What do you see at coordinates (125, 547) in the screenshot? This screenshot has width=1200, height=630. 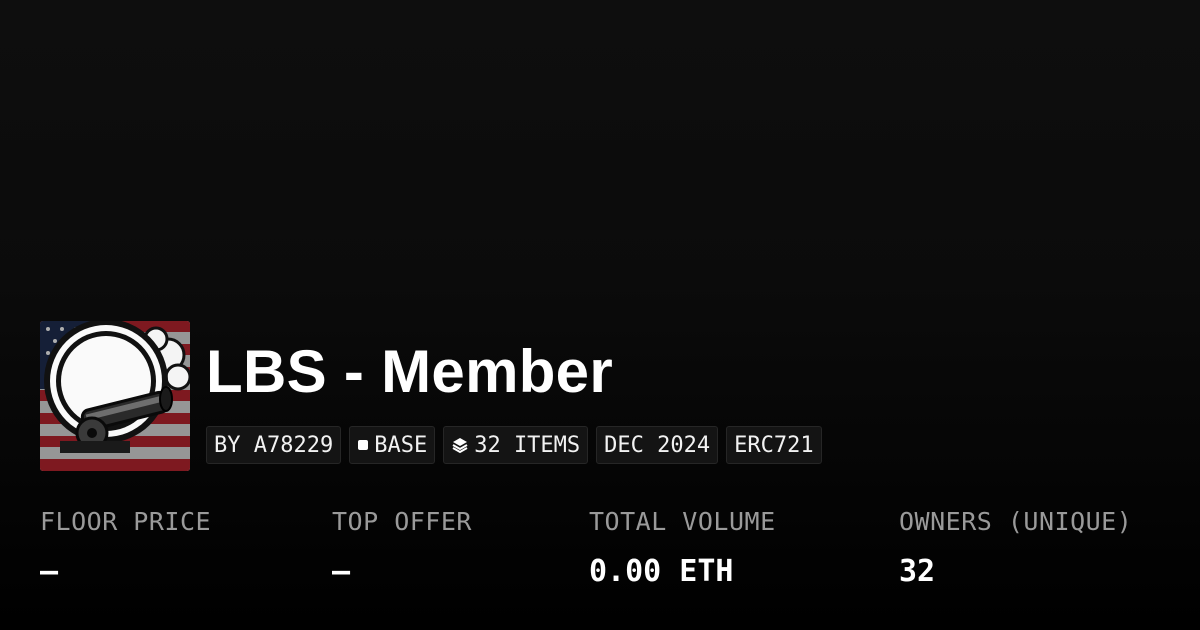 I see `stat-floor-price: FLOOR PRICE –` at bounding box center [125, 547].